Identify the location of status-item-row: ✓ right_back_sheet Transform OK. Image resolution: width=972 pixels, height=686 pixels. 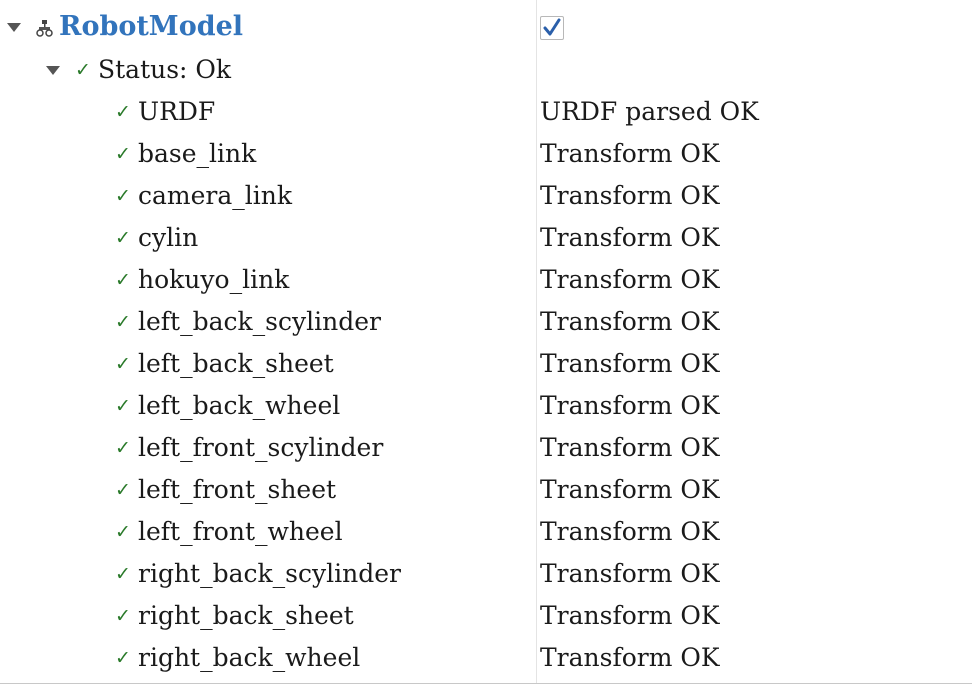
(486, 616).